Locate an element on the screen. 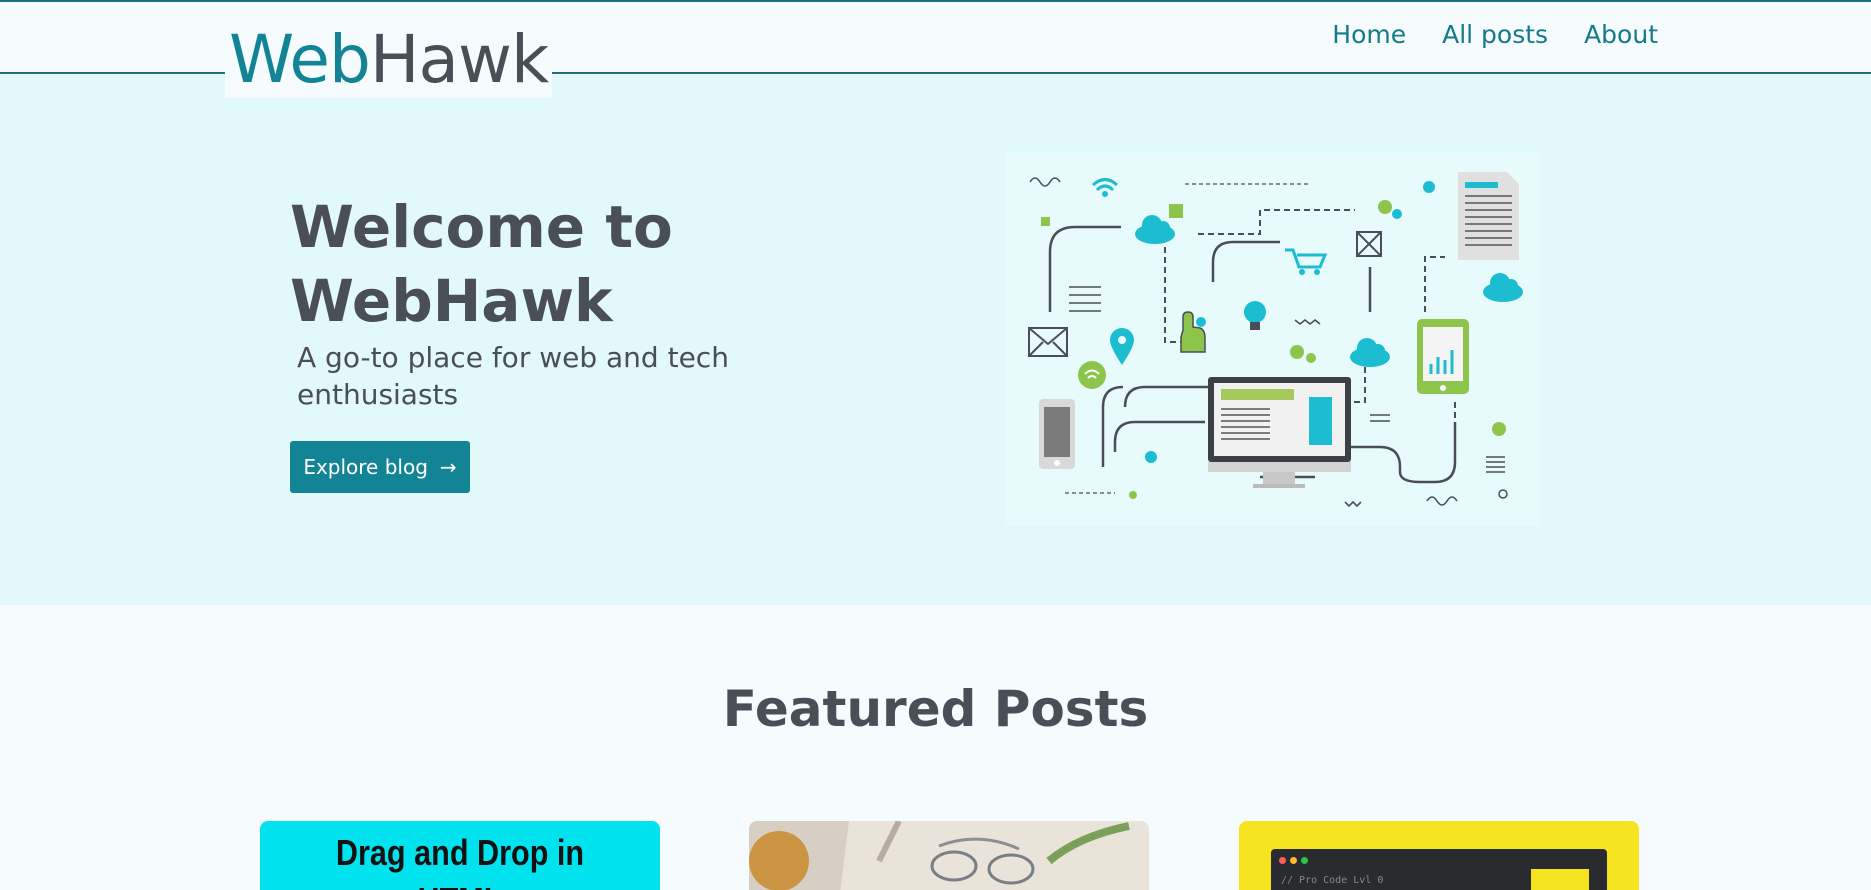  code-comment: // Pro Code Lvl 0 is located at coordinates (1332, 880).